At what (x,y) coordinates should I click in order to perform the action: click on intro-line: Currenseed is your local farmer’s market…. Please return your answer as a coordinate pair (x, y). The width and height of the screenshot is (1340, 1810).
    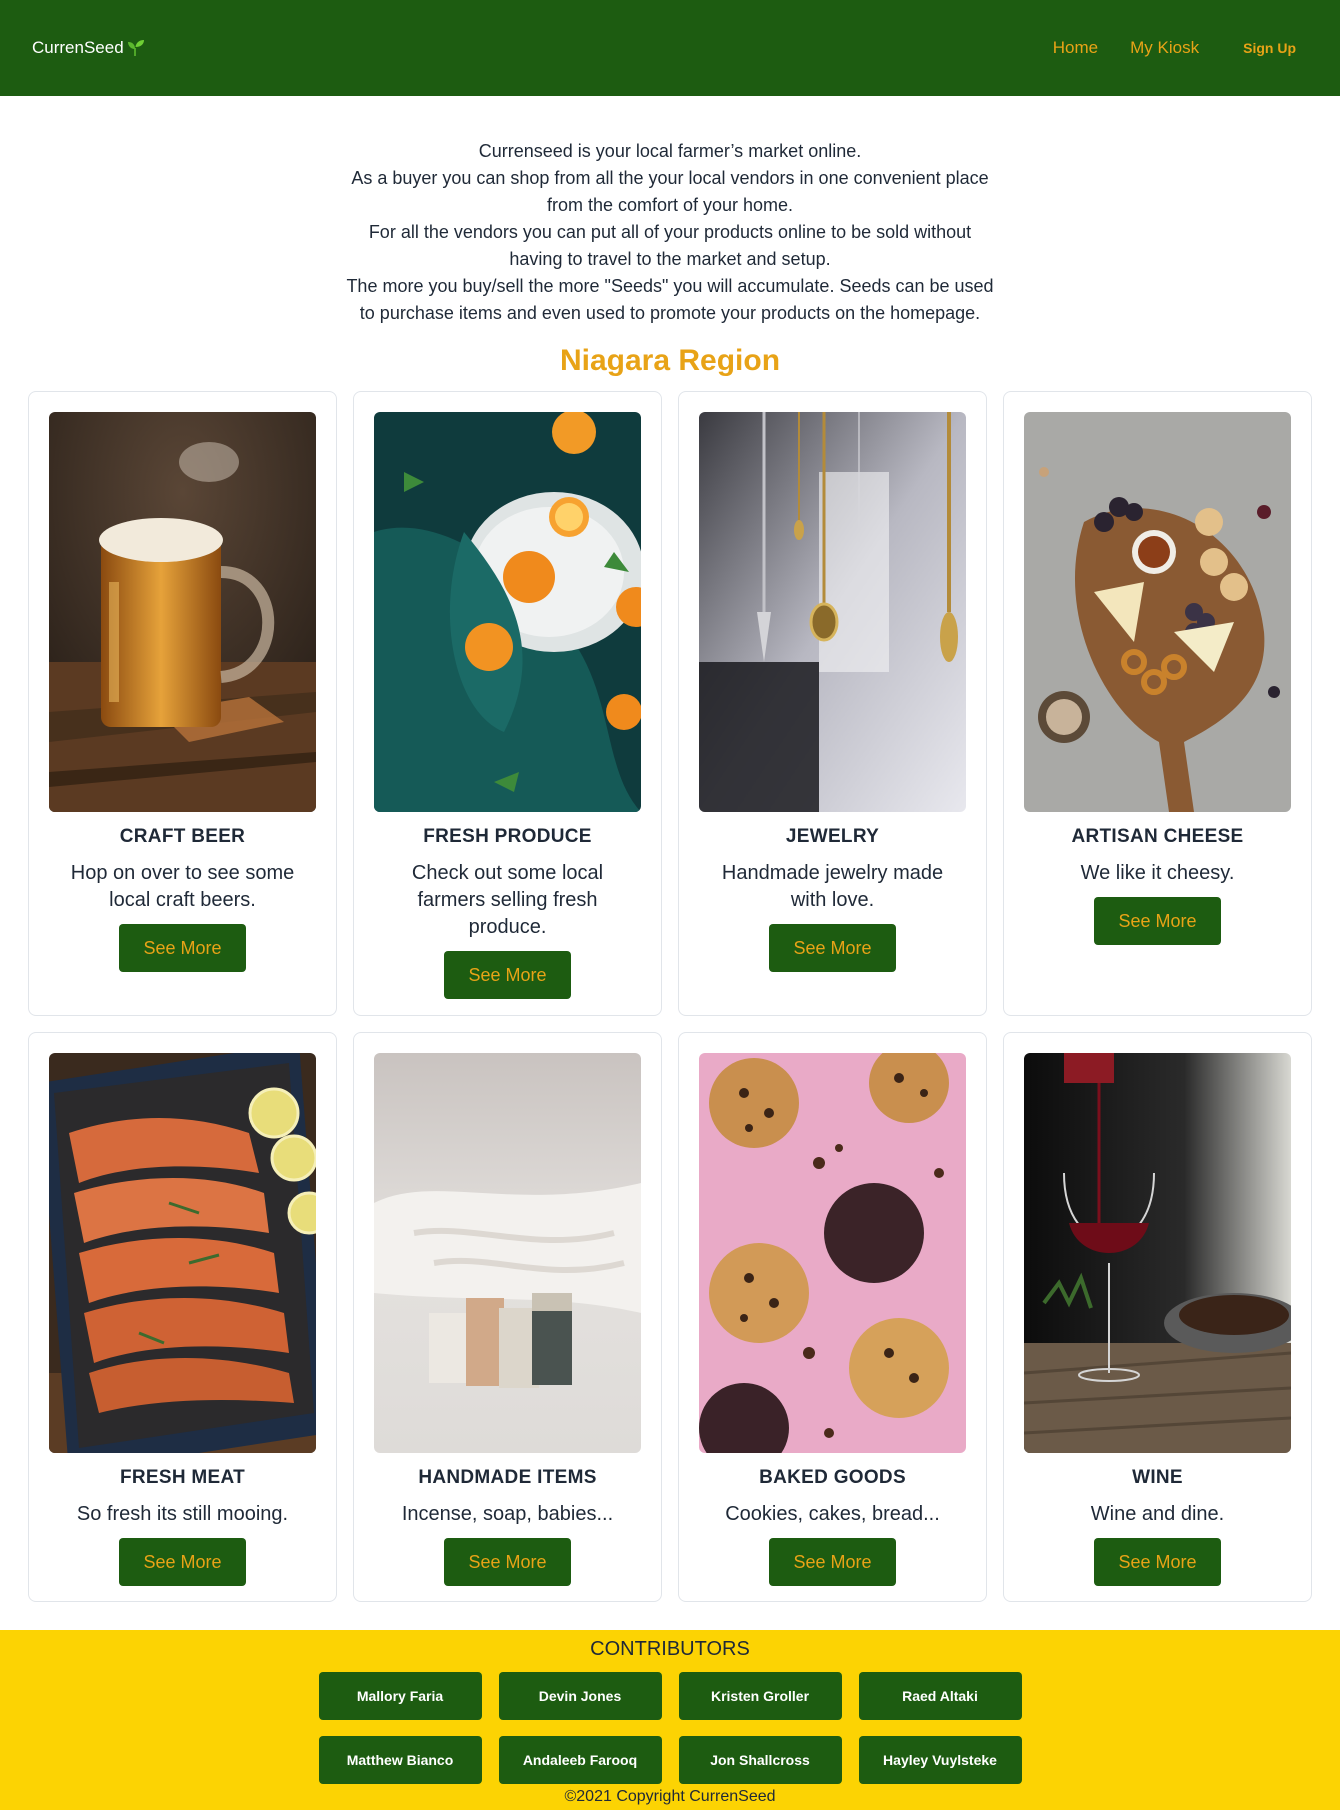
    Looking at the image, I should click on (670, 151).